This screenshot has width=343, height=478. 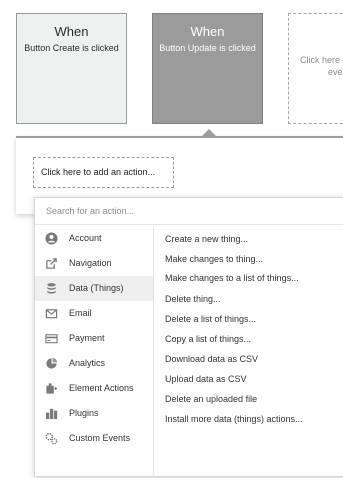 I want to click on action-item: Upload data as CSV, so click(x=206, y=379).